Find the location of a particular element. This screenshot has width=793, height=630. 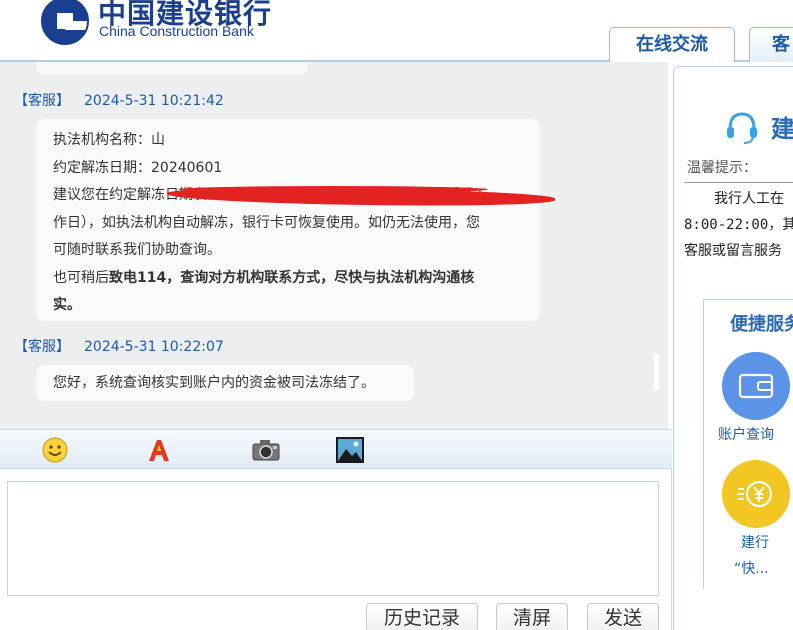

yuan-coin-icon is located at coordinates (755, 494).